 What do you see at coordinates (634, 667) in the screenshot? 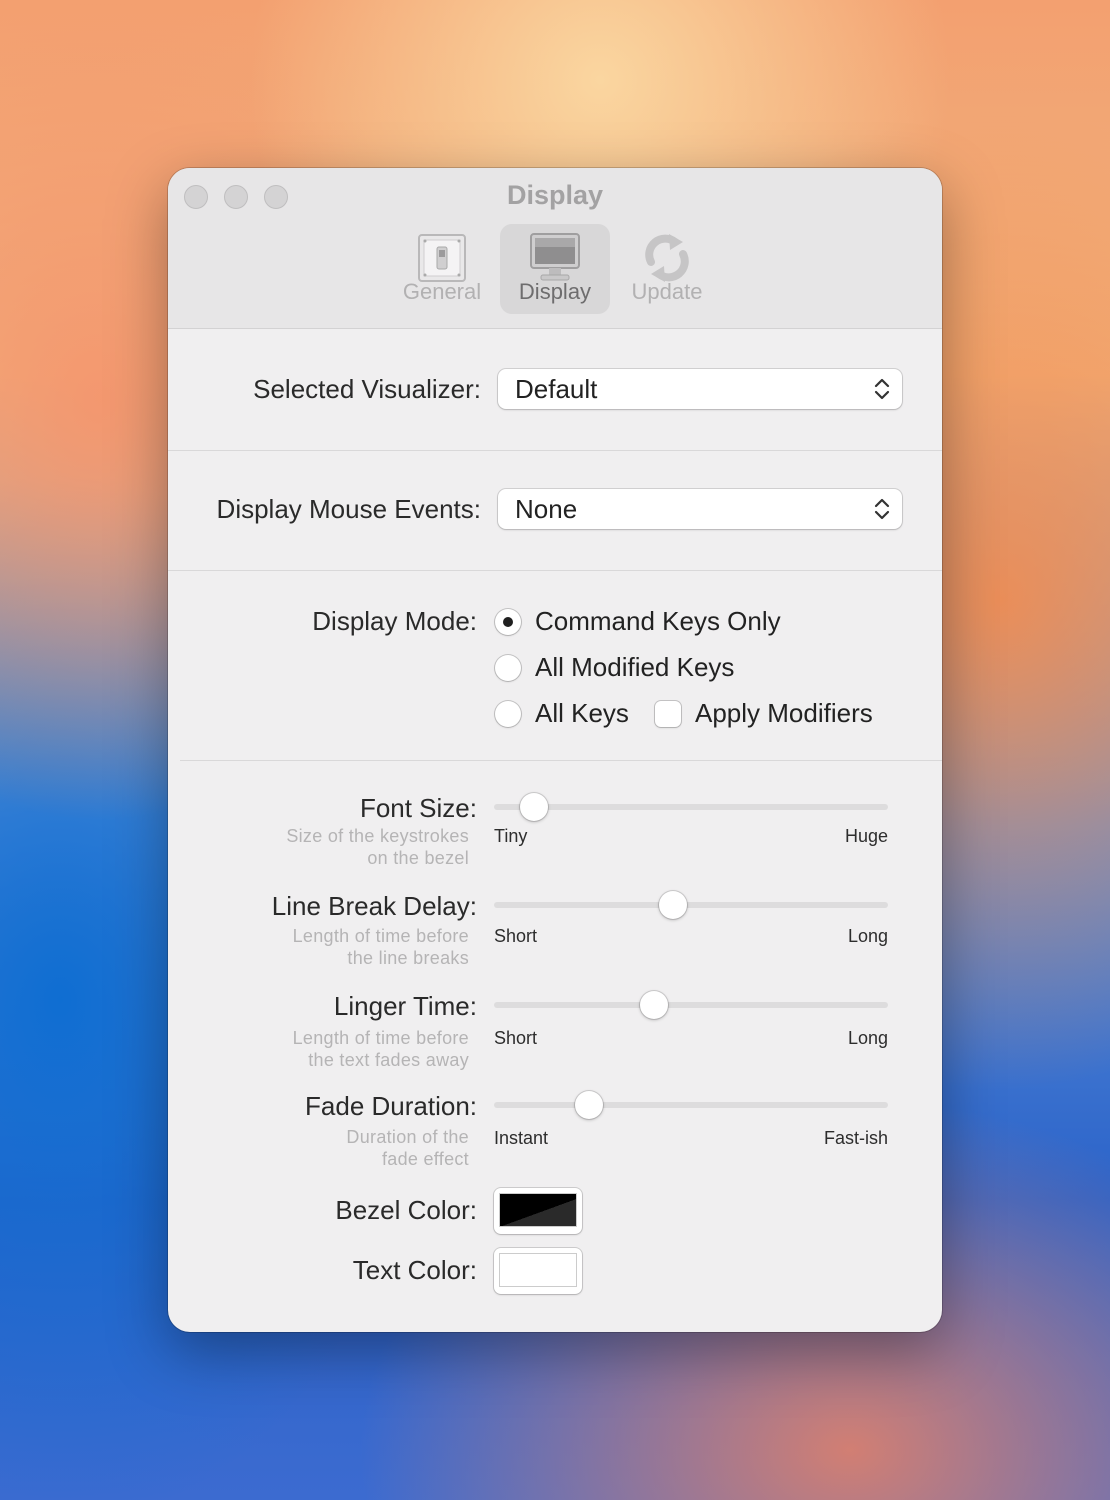
I see `option-all-modified-keys: All Modified Keys` at bounding box center [634, 667].